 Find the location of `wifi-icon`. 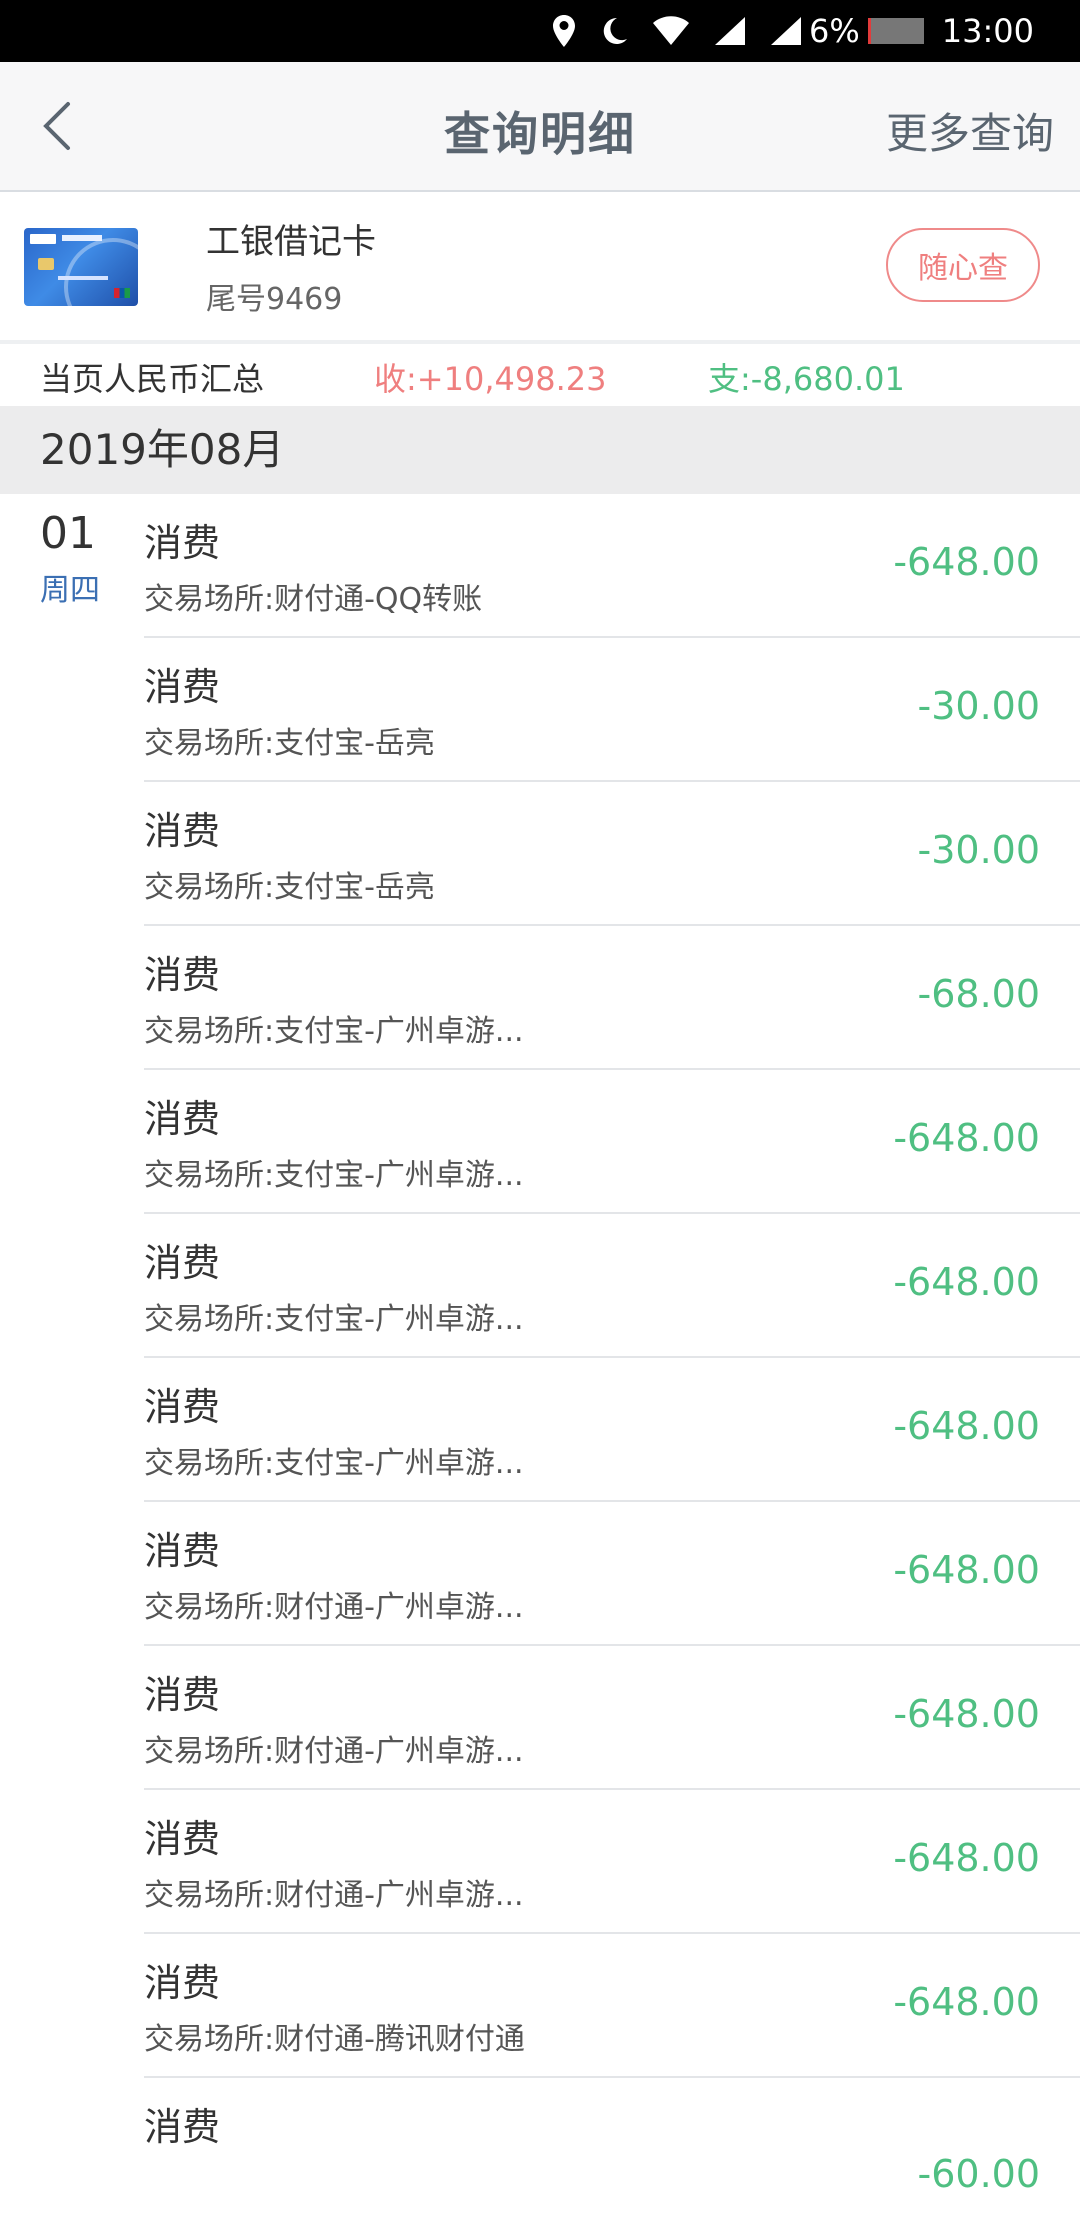

wifi-icon is located at coordinates (671, 31).